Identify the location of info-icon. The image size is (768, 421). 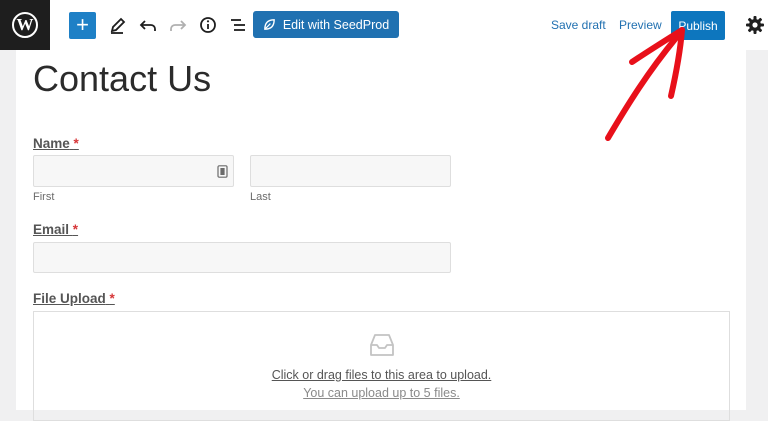
(208, 25).